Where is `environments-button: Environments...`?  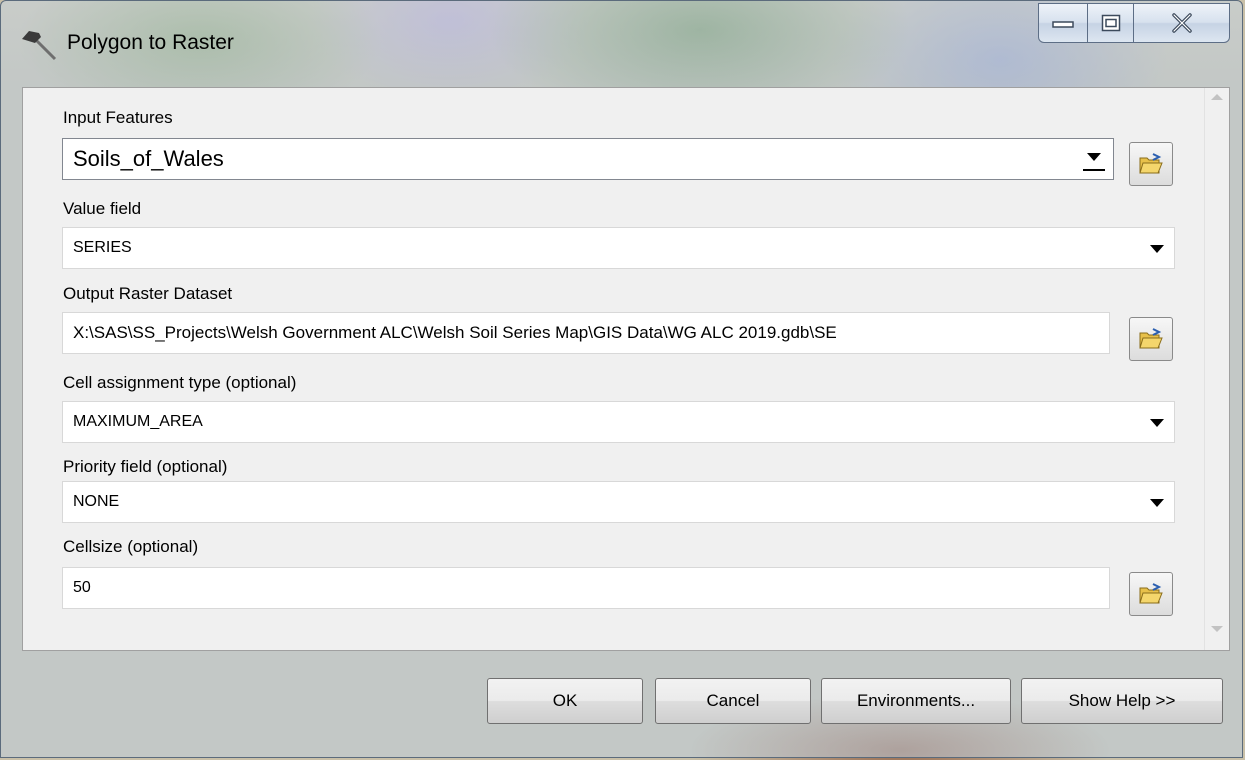
environments-button: Environments... is located at coordinates (916, 701).